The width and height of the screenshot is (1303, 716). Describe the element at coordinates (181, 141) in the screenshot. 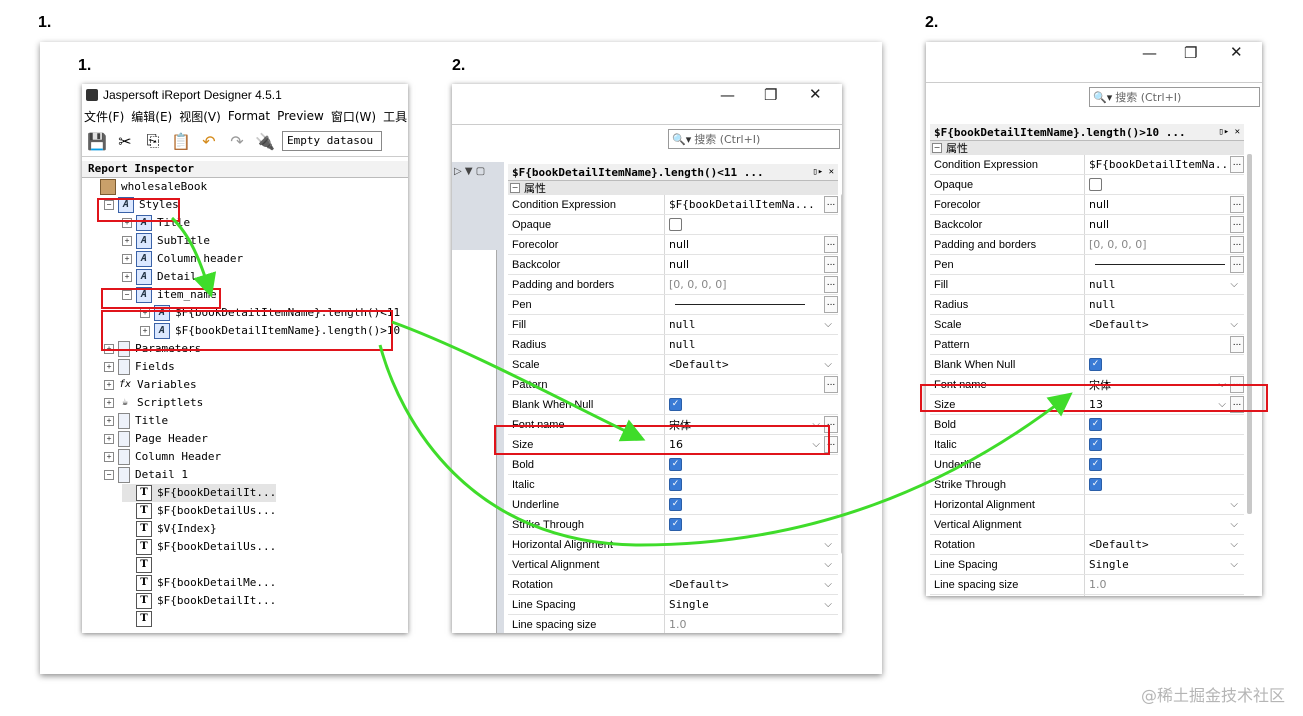

I see `paste-icon: 📋` at that location.